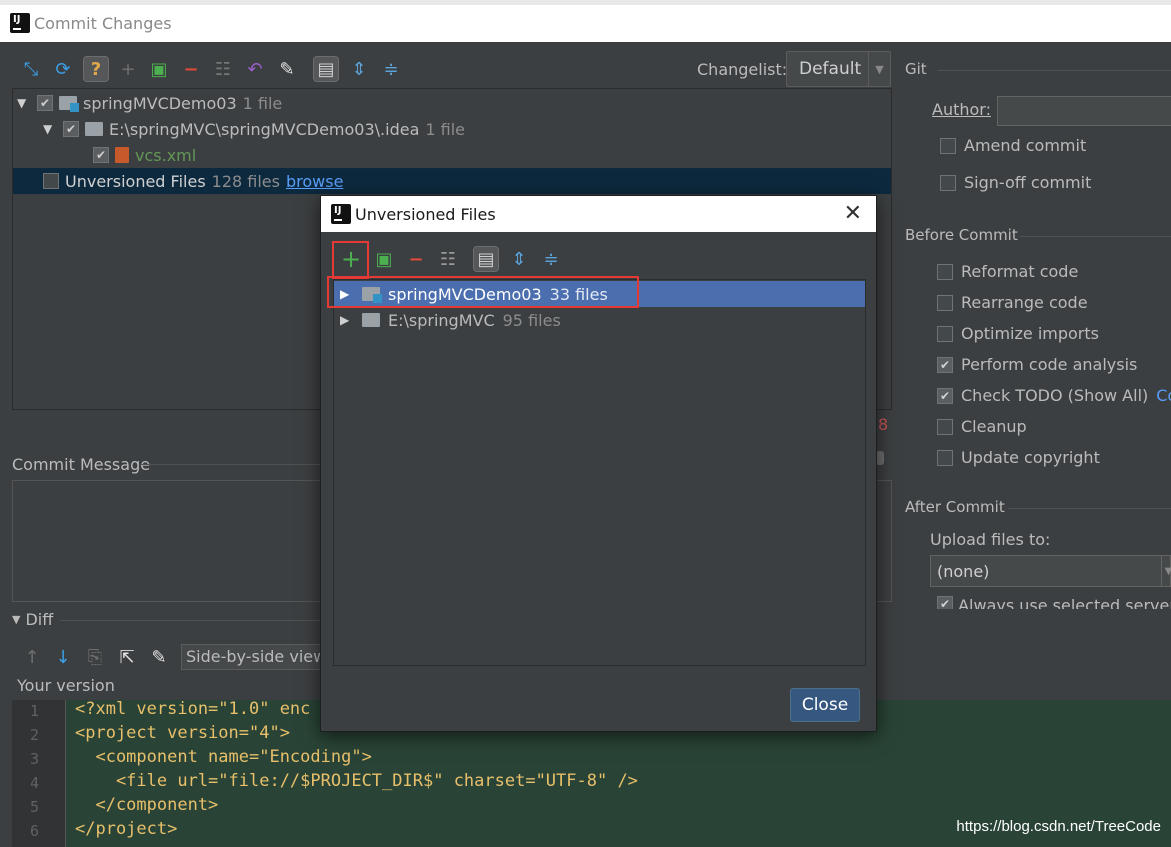  I want to click on tree-item-count: 128 files, so click(245, 181).